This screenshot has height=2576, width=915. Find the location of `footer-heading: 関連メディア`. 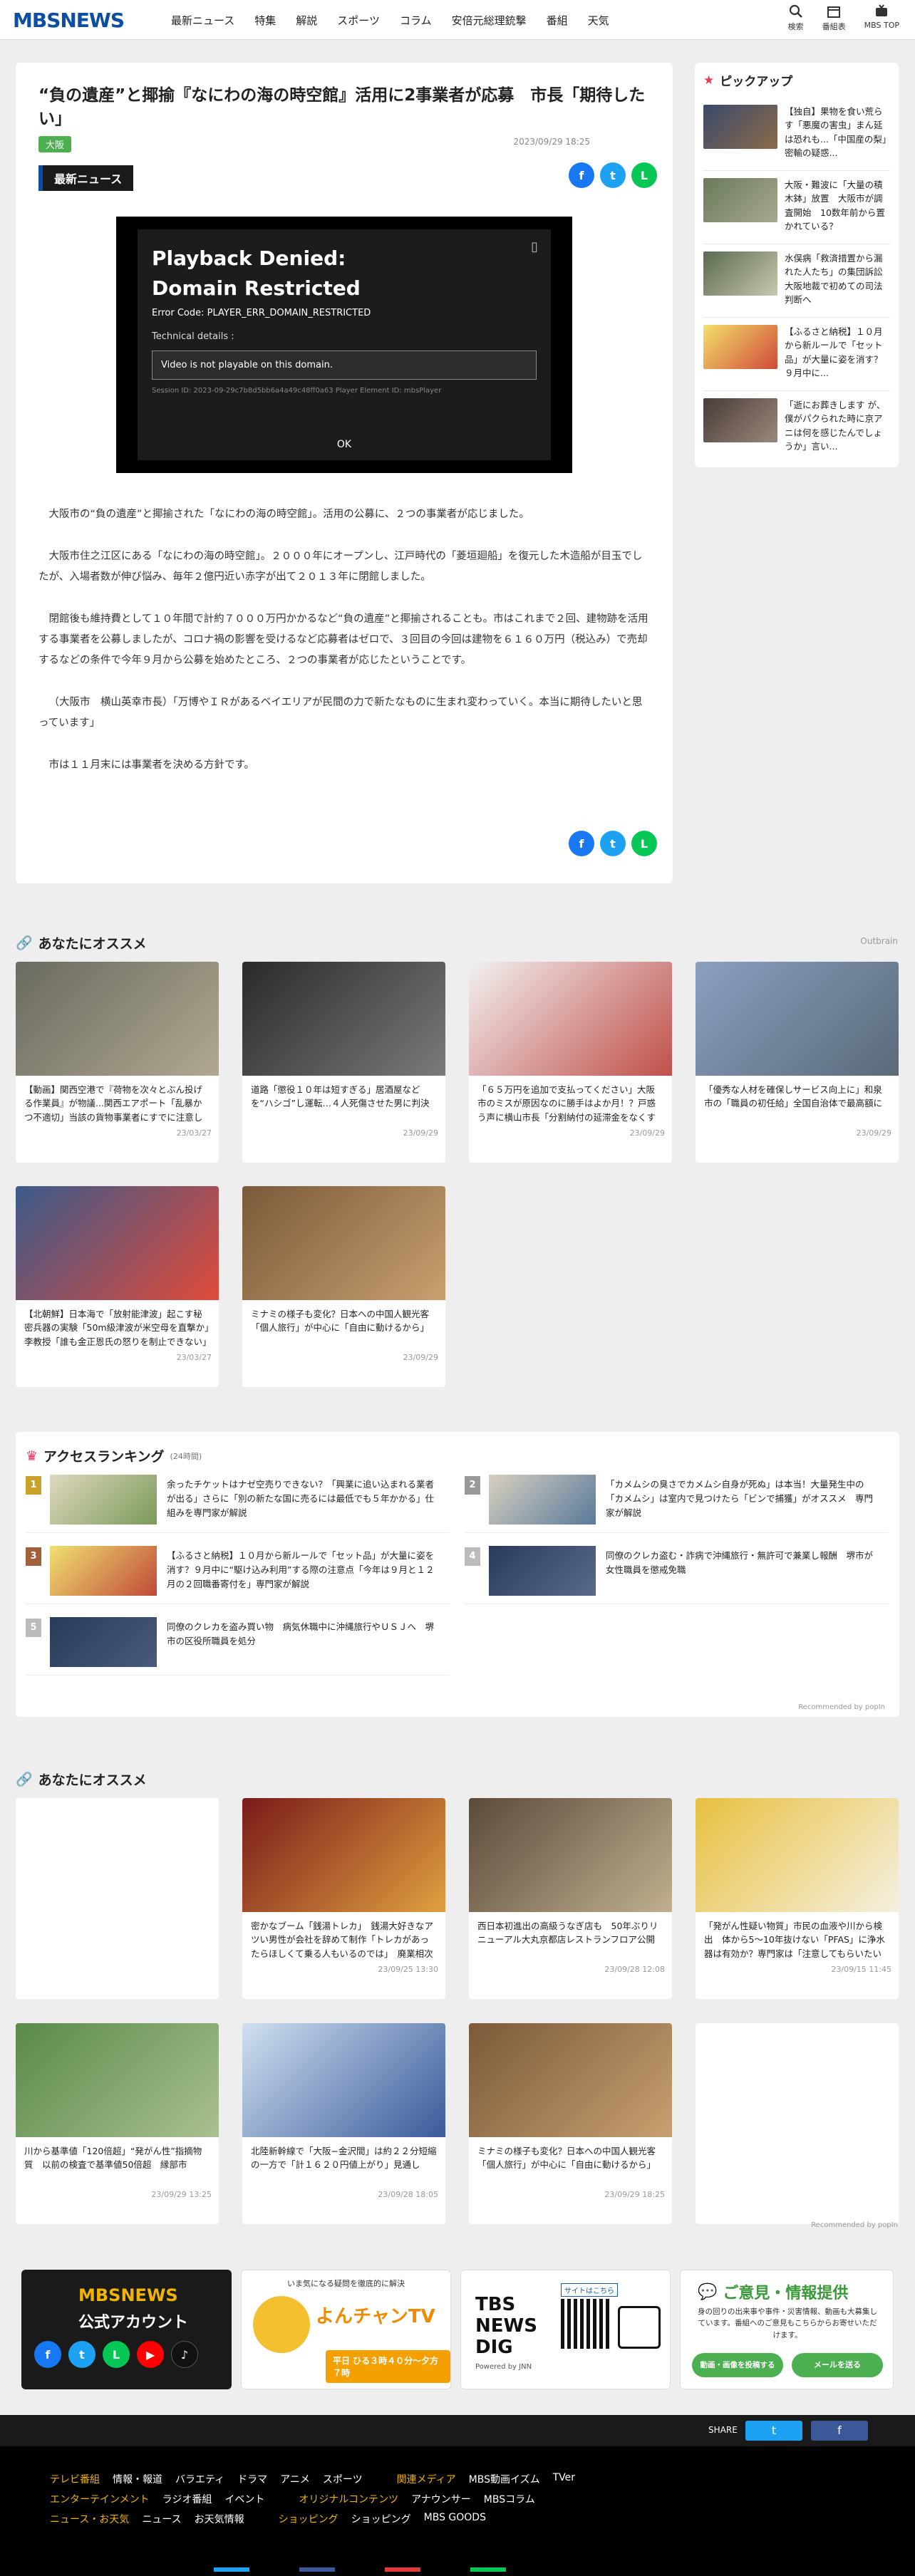

footer-heading: 関連メディア is located at coordinates (427, 2479).